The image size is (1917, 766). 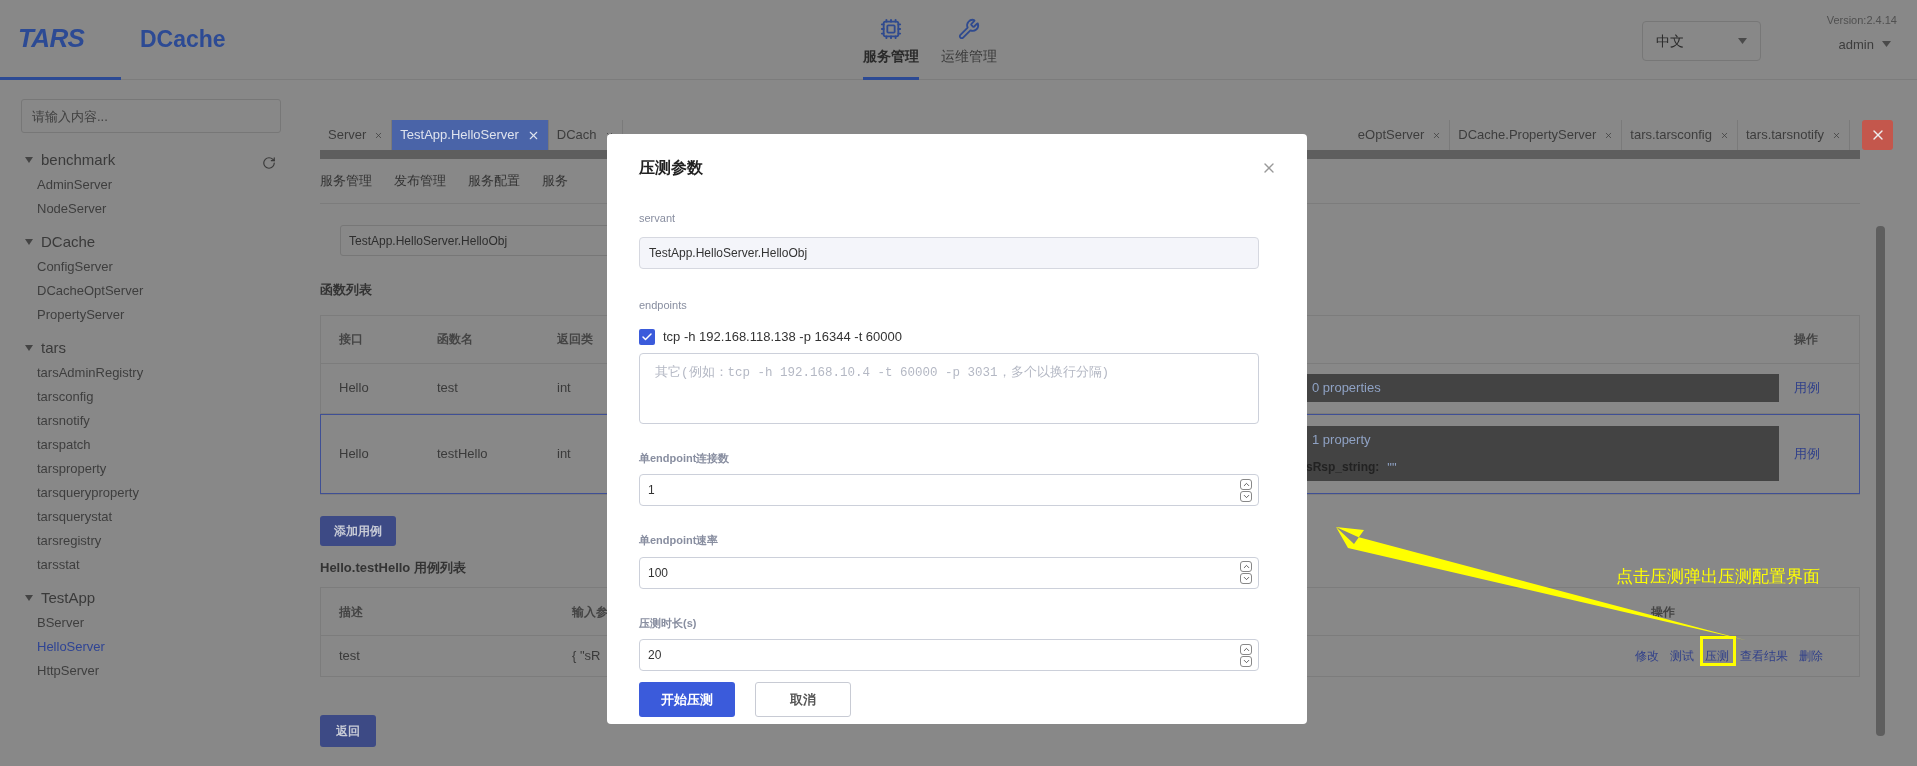 What do you see at coordinates (351, 612) in the screenshot?
I see `column-header: 描述` at bounding box center [351, 612].